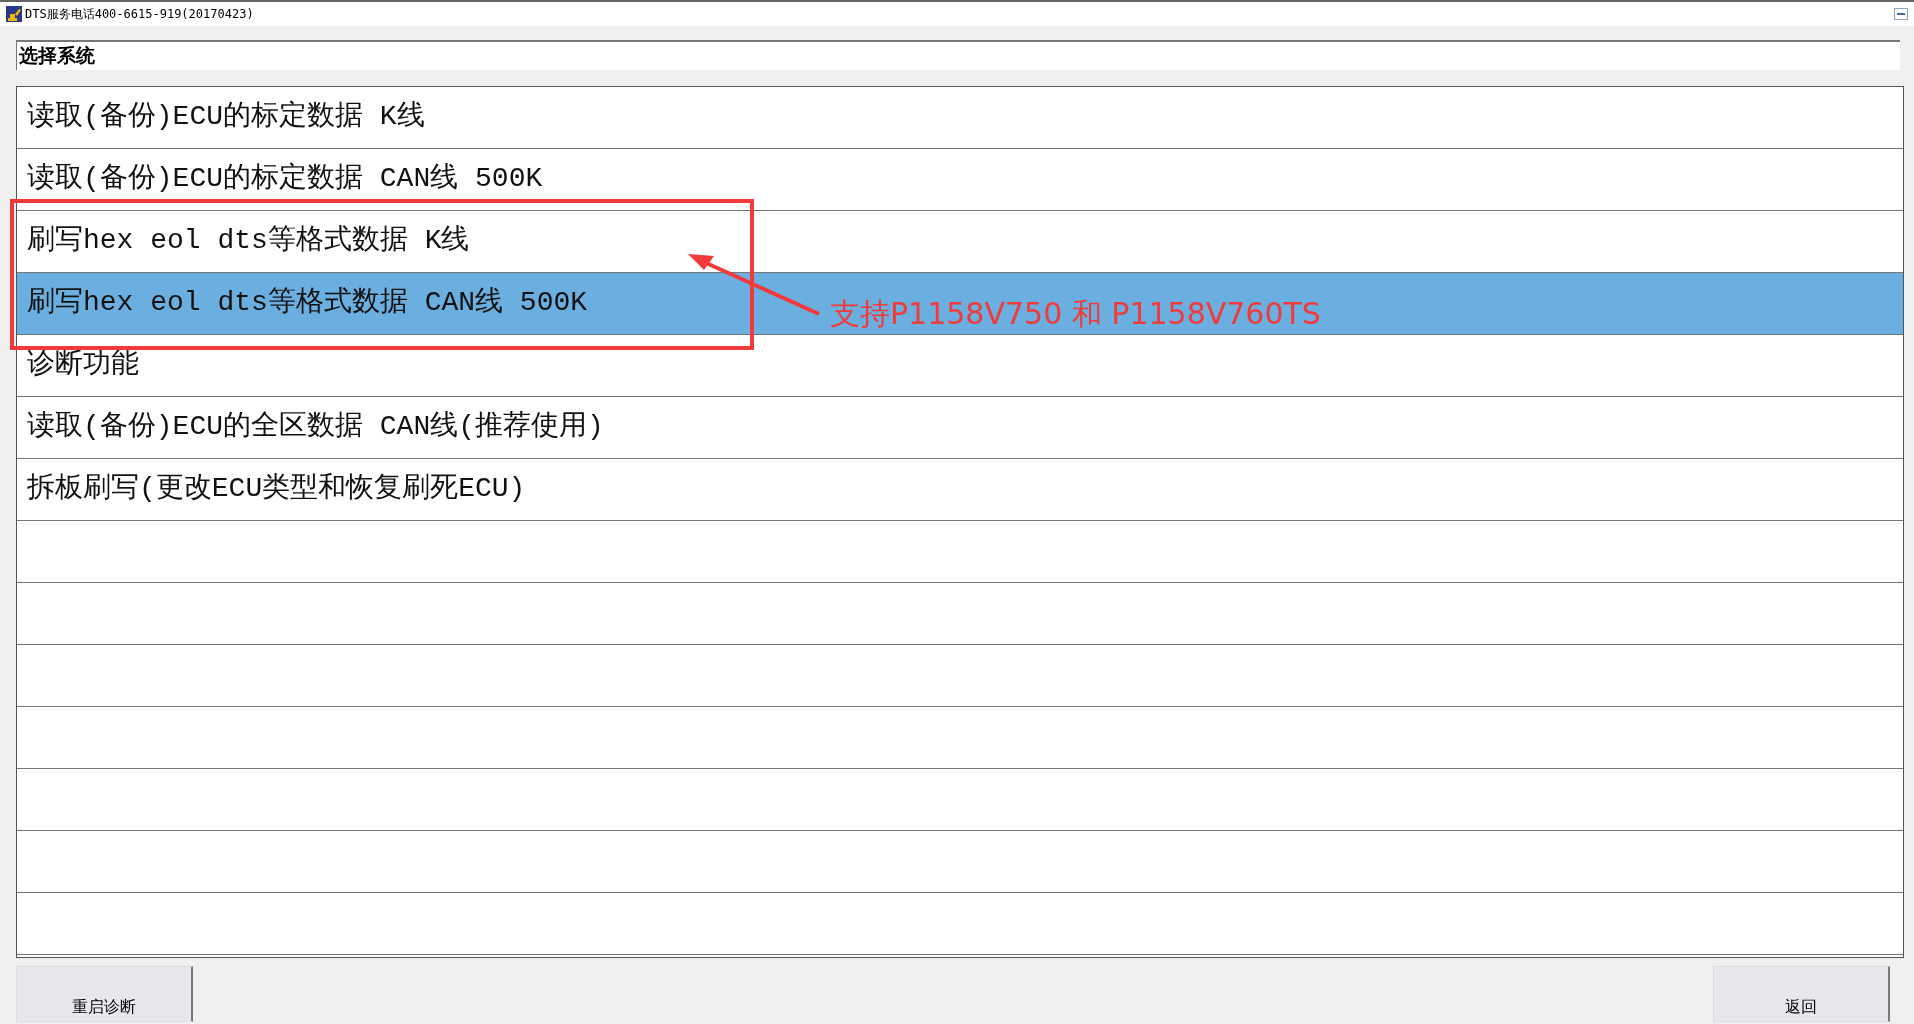  What do you see at coordinates (960, 428) in the screenshot?
I see `menu-item: 读取(备份)ECU的全区数据 CAN线(推荐使用)` at bounding box center [960, 428].